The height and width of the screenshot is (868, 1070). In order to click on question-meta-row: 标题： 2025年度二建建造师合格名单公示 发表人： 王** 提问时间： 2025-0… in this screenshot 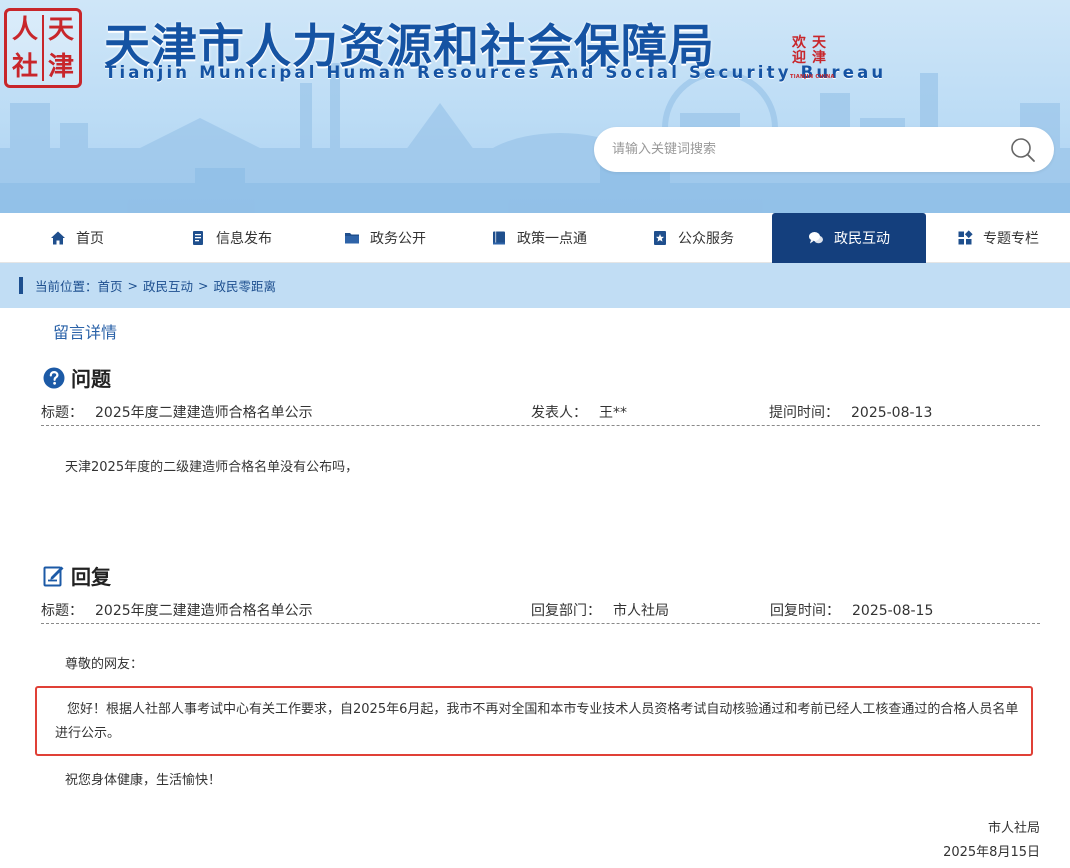, I will do `click(540, 414)`.